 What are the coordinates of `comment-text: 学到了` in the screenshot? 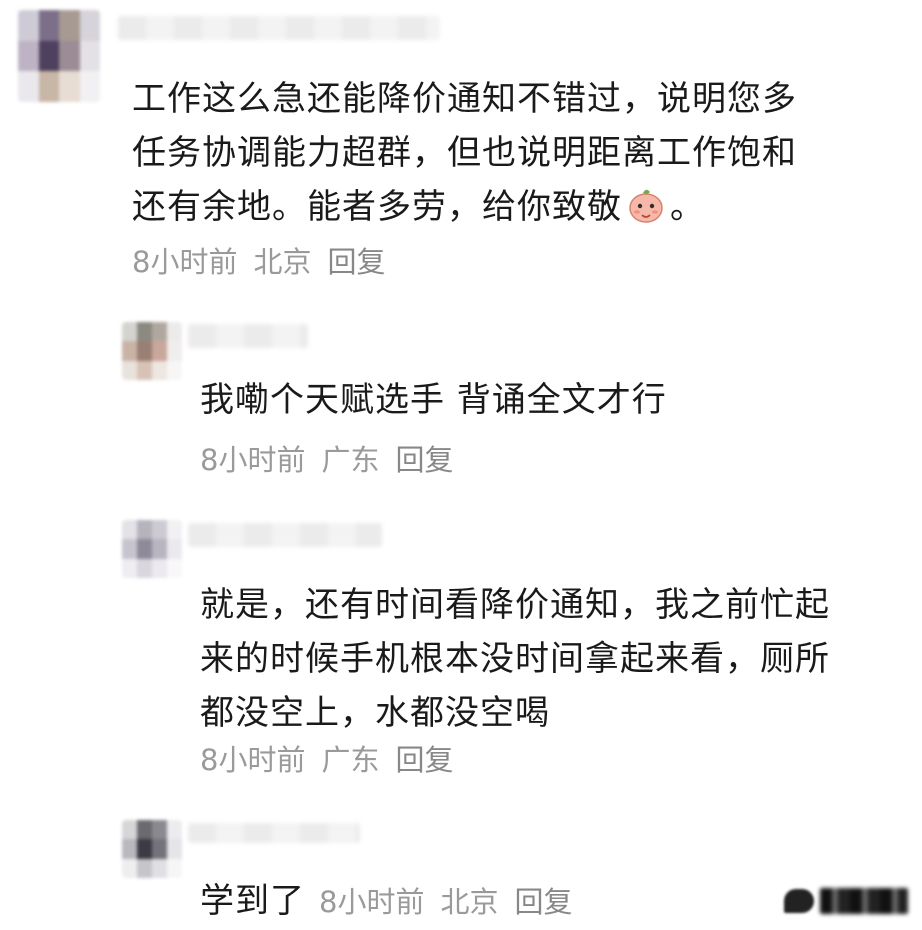 It's located at (252, 901).